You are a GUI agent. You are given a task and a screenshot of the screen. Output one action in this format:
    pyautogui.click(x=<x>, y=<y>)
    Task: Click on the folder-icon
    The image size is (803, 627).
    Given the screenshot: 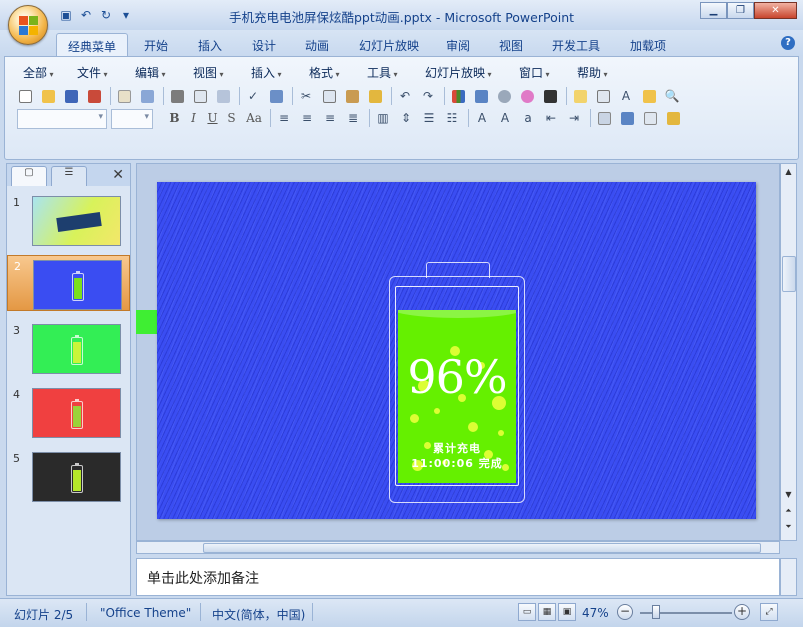 What is the action you would take?
    pyautogui.click(x=649, y=96)
    